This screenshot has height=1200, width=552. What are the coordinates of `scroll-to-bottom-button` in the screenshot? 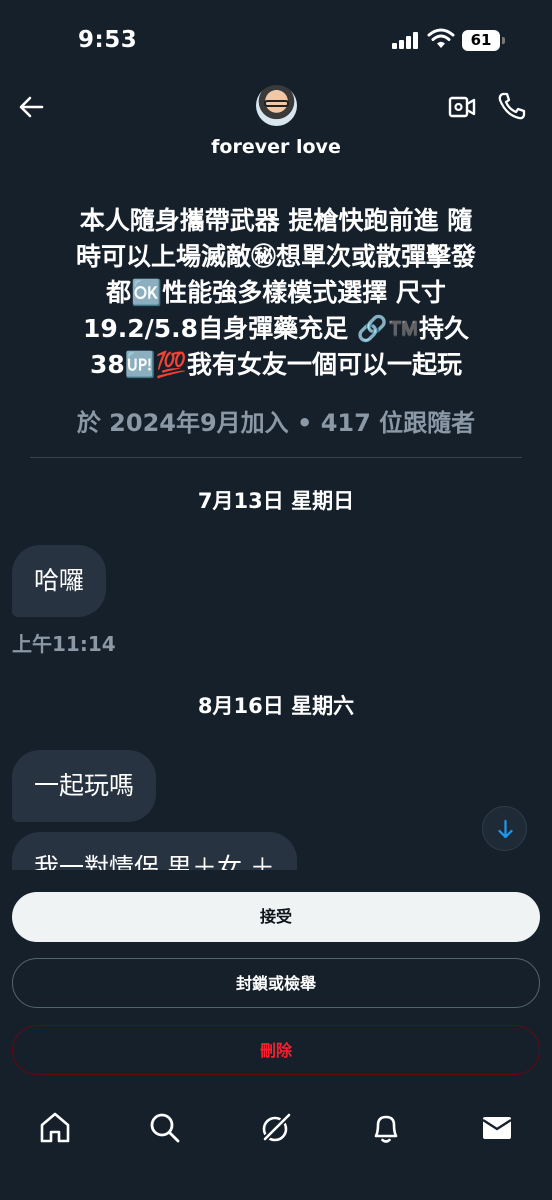 It's located at (504, 828).